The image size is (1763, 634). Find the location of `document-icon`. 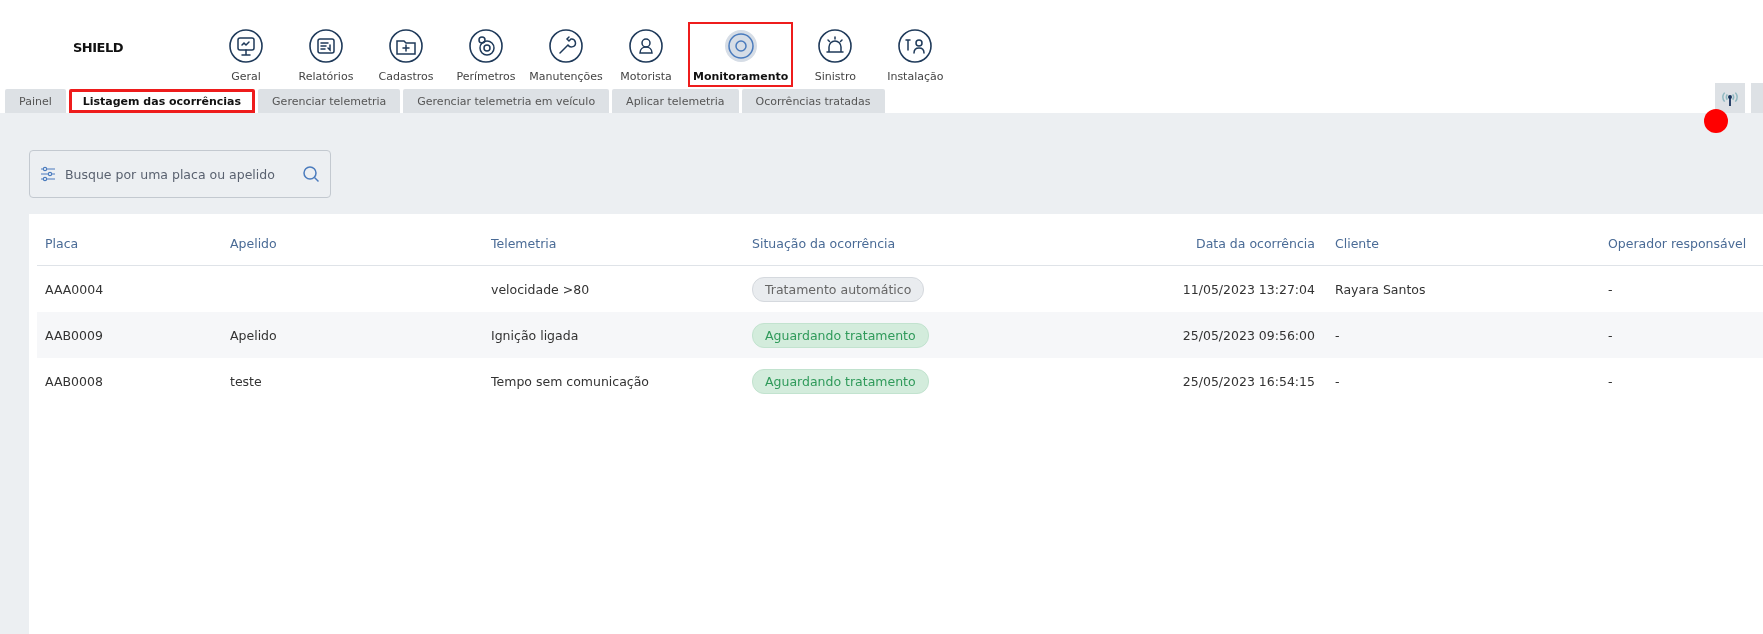

document-icon is located at coordinates (326, 46).